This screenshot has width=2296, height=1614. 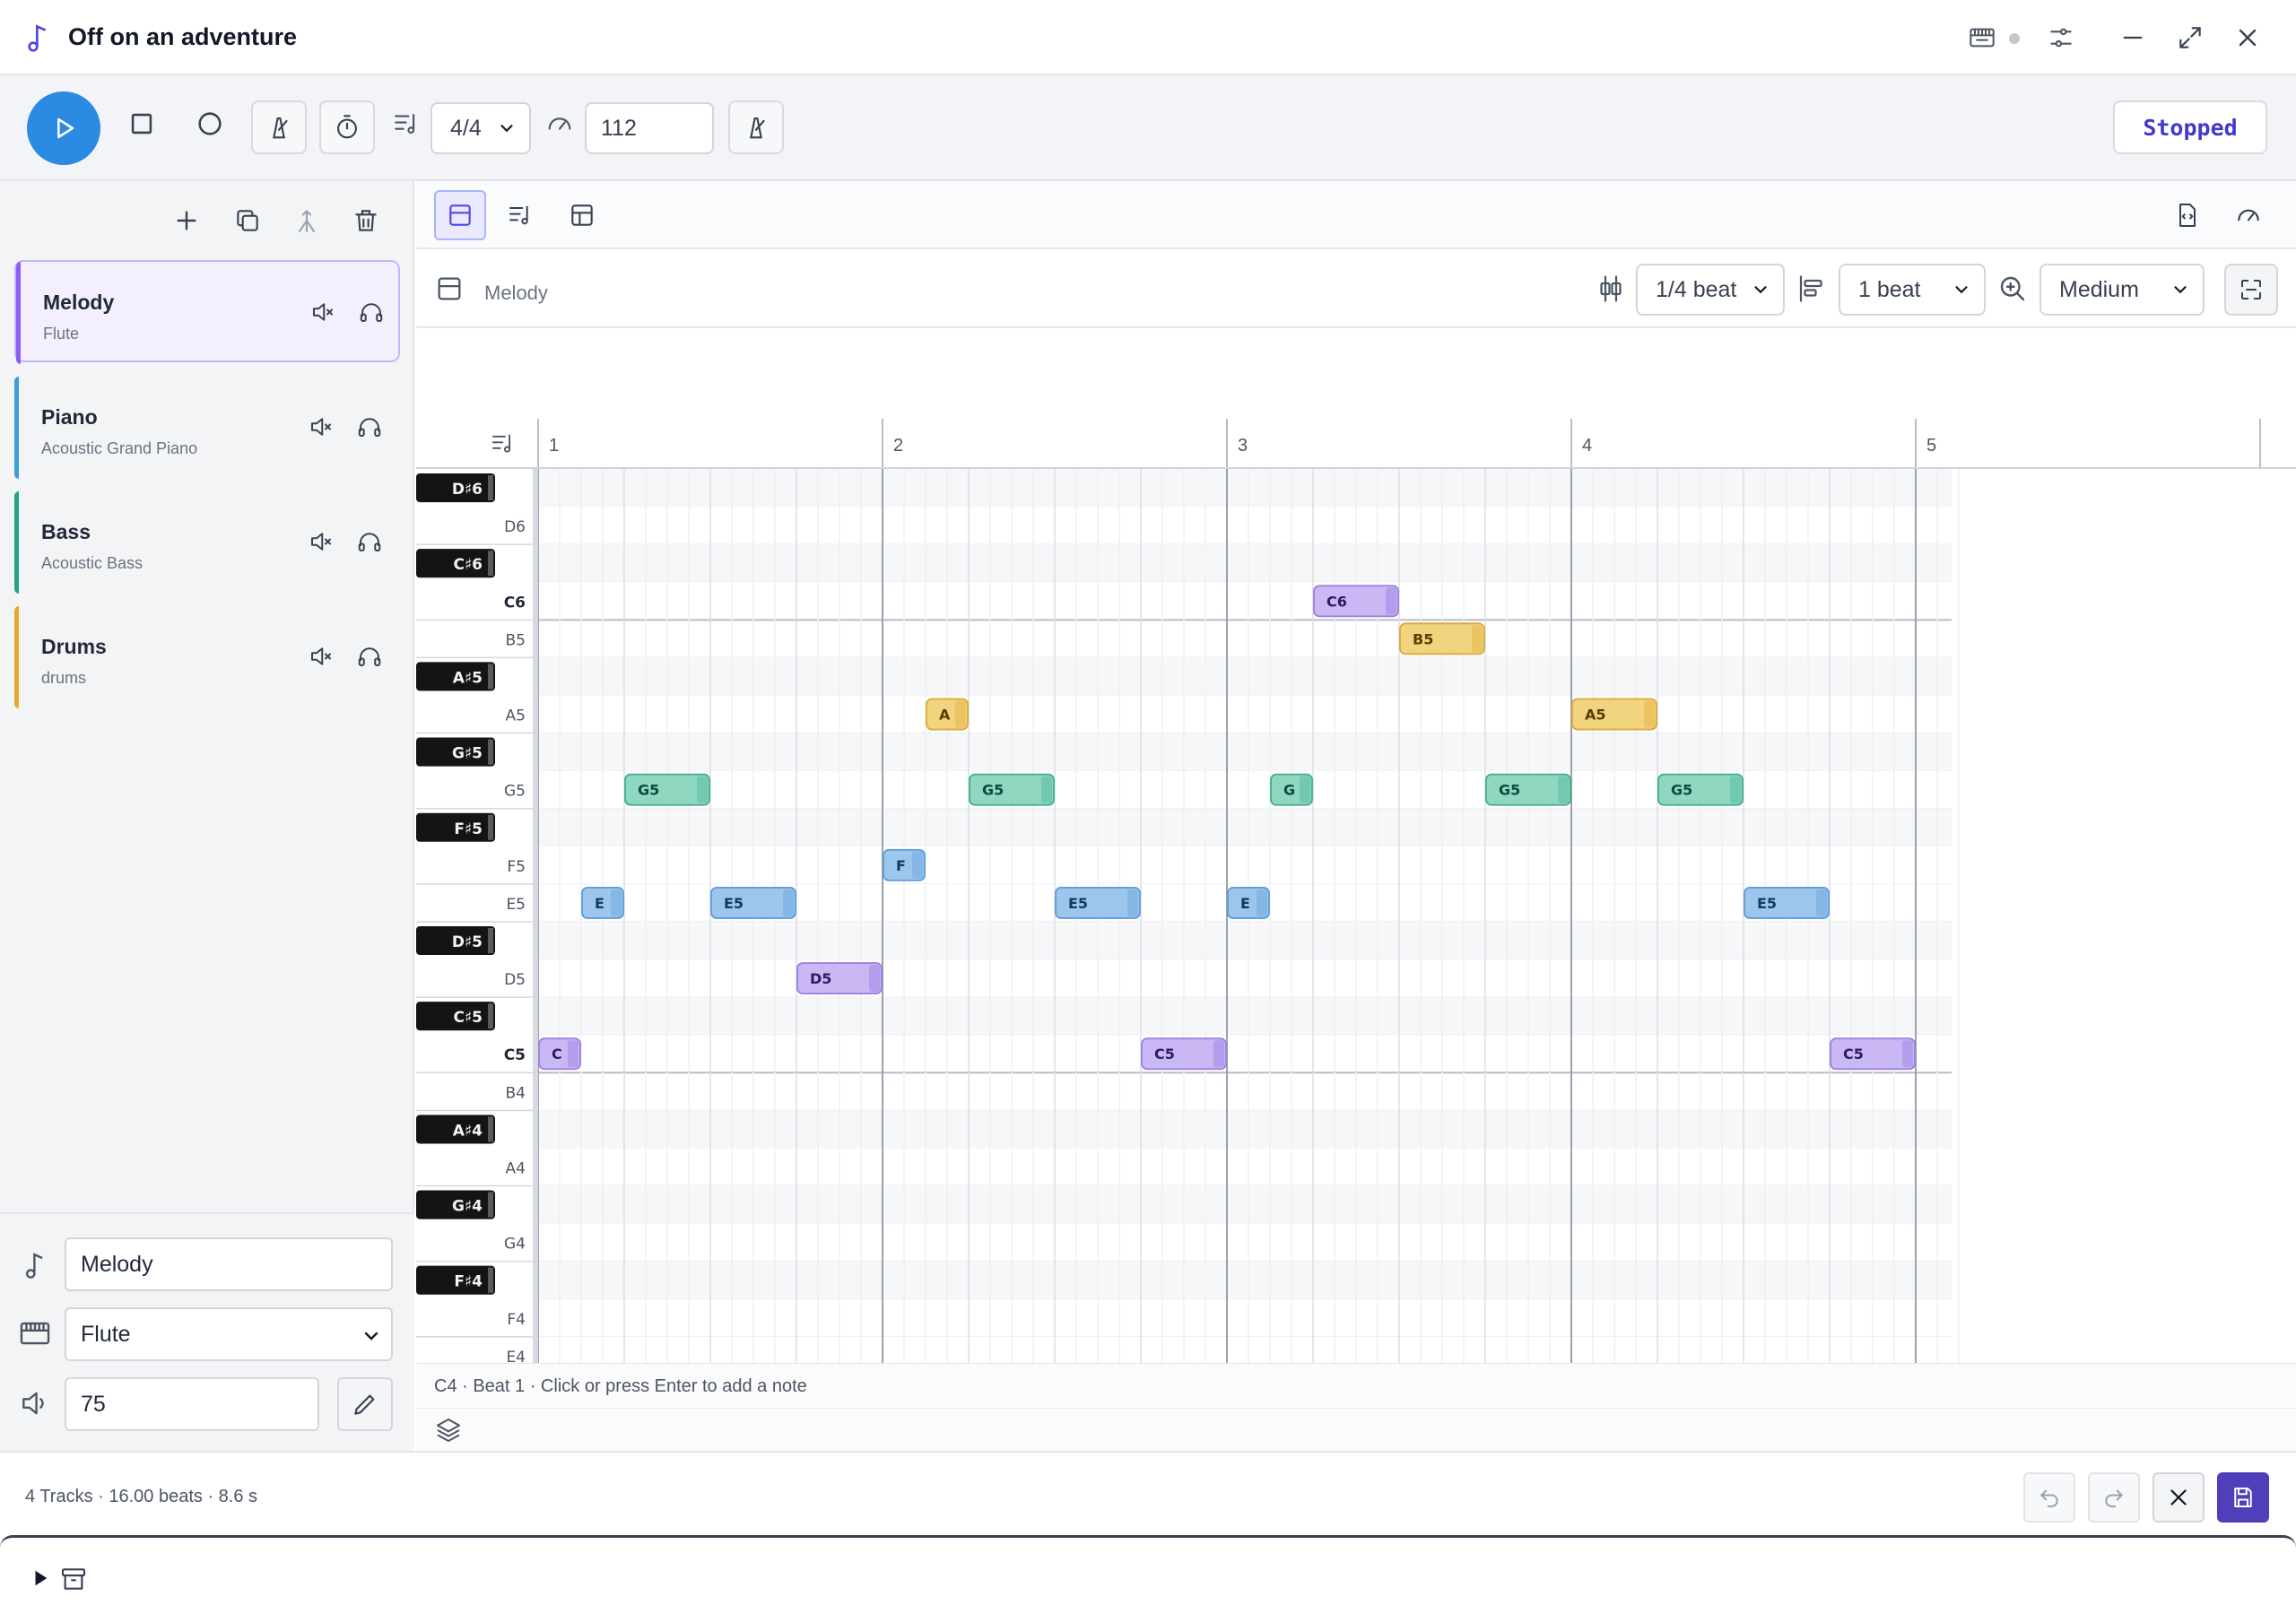 What do you see at coordinates (207, 428) in the screenshot?
I see `track-item-piano: Piano Acoustic Grand Piano` at bounding box center [207, 428].